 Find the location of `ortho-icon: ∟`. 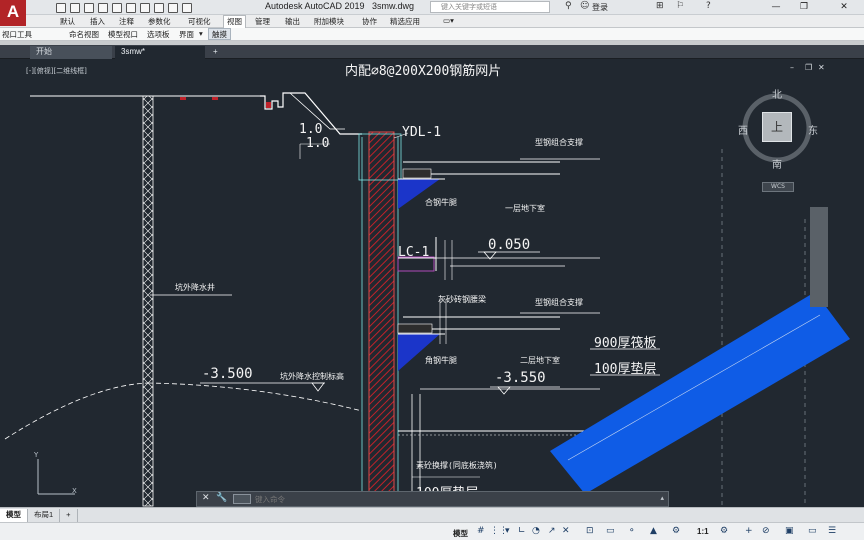

ortho-icon: ∟ is located at coordinates (522, 531).